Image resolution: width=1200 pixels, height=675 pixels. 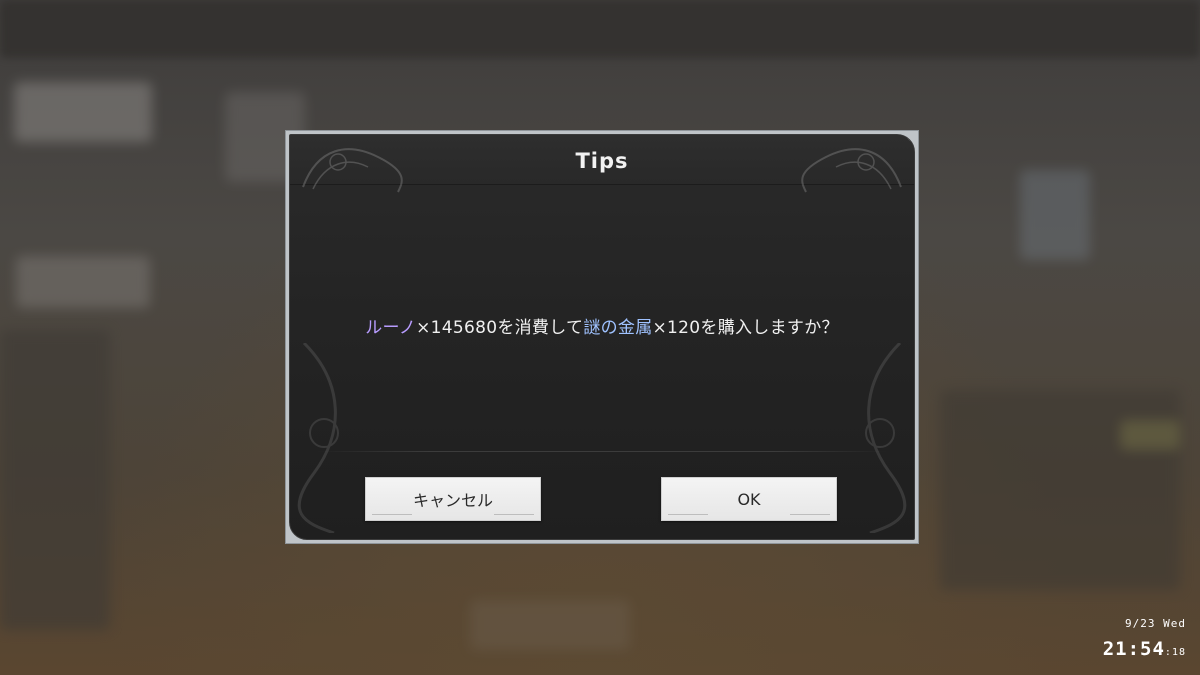 I want to click on clock-time: 21:54:18, so click(x=1144, y=649).